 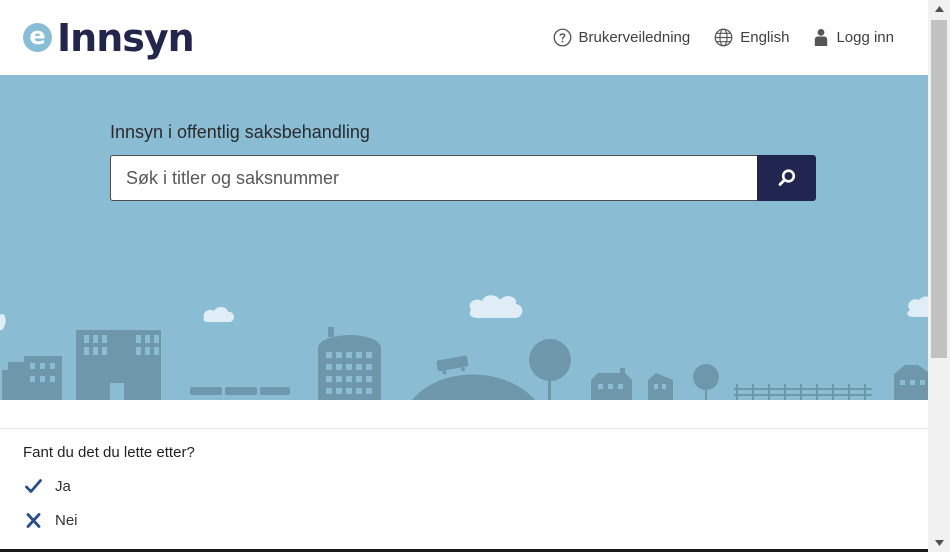 I want to click on search-button, so click(x=786, y=178).